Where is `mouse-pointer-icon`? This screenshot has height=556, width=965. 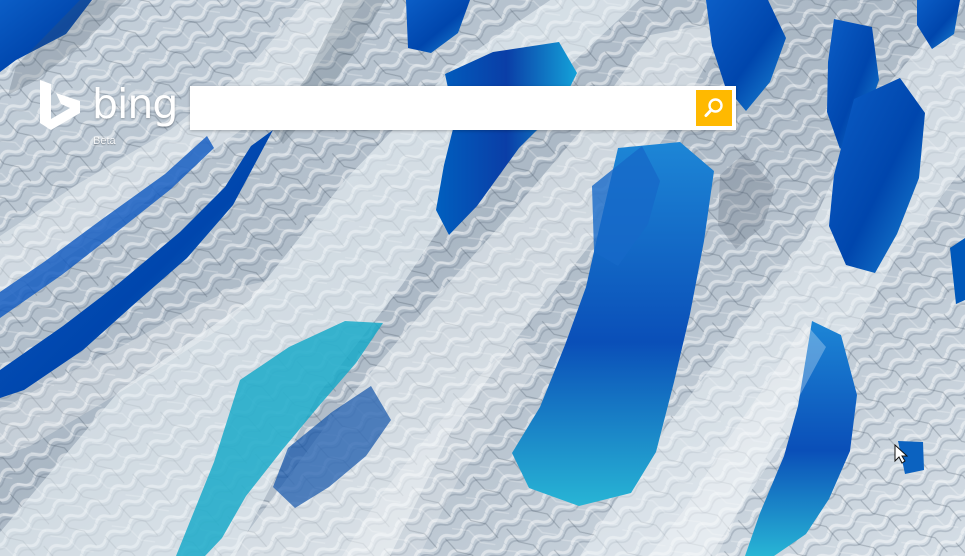
mouse-pointer-icon is located at coordinates (901, 454).